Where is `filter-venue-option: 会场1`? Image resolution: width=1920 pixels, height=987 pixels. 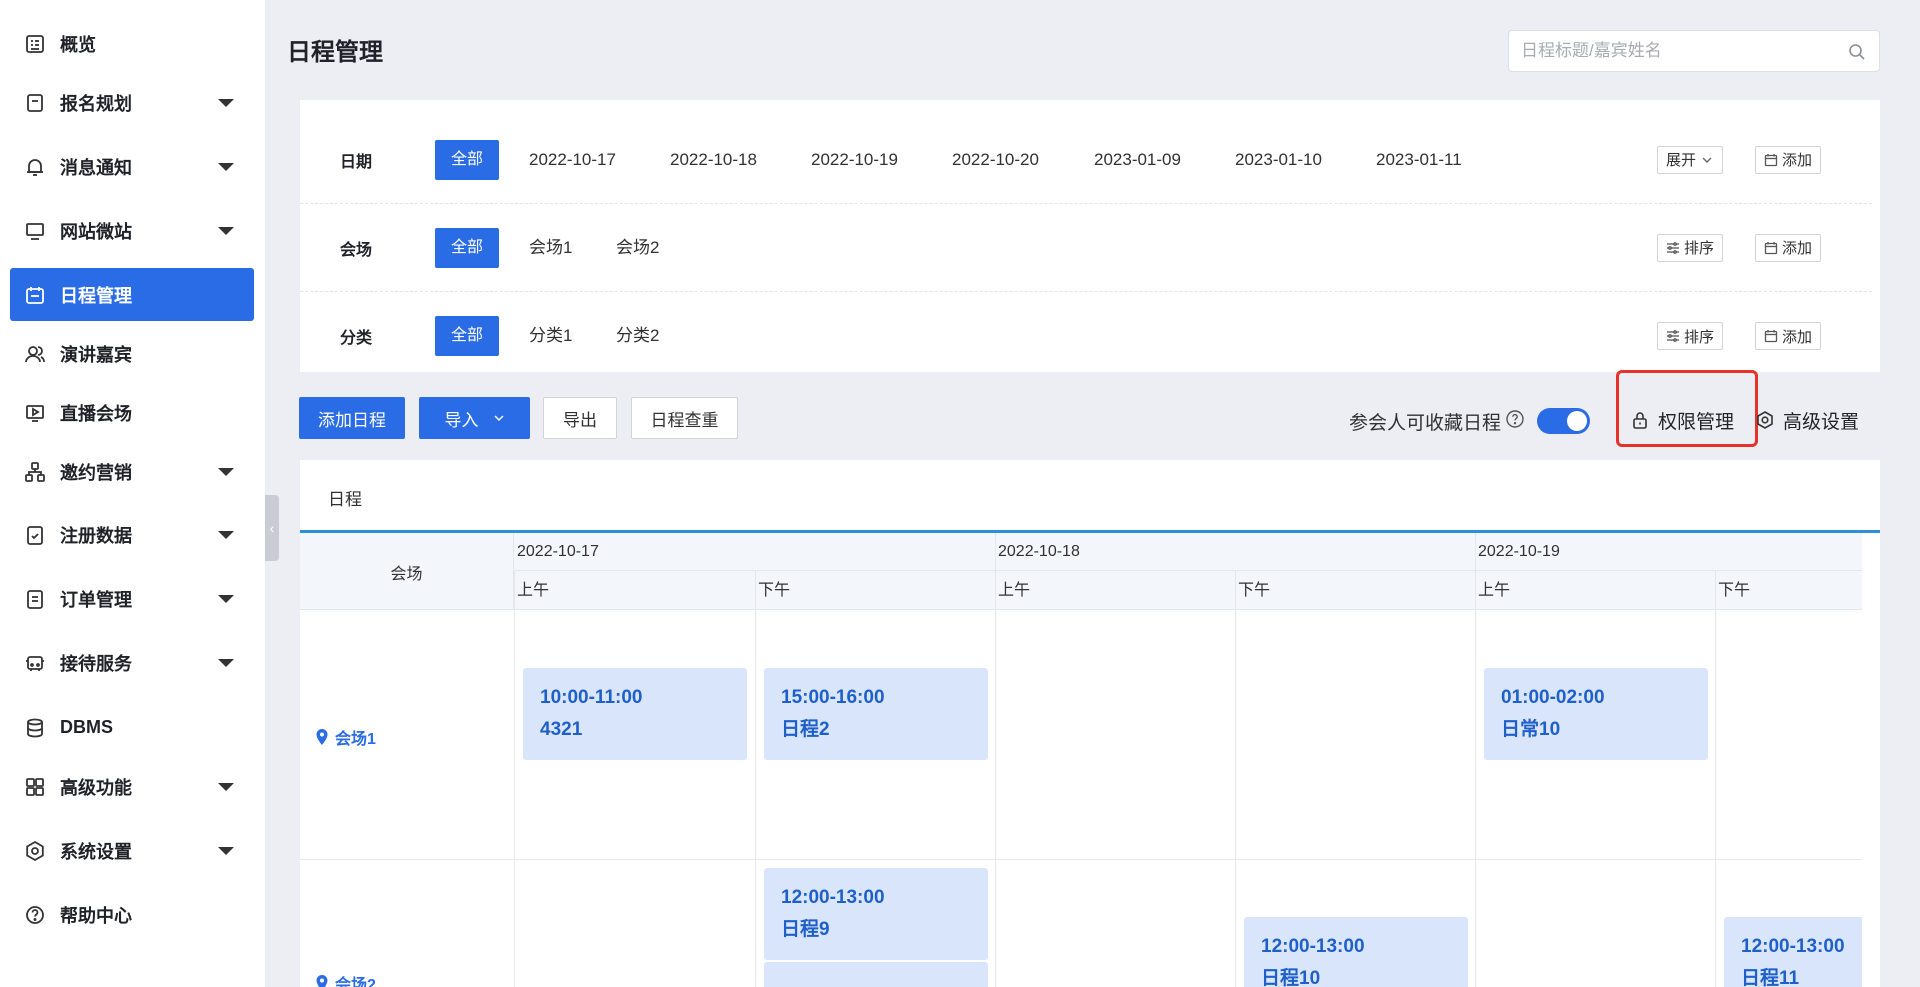 filter-venue-option: 会场1 is located at coordinates (550, 248).